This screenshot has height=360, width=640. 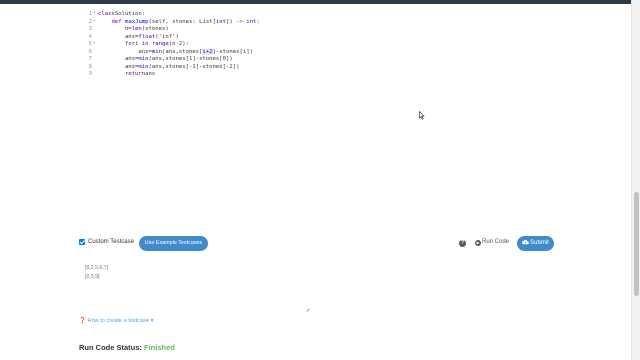 I want to click on code-line: 9 returnans, so click(x=310, y=74).